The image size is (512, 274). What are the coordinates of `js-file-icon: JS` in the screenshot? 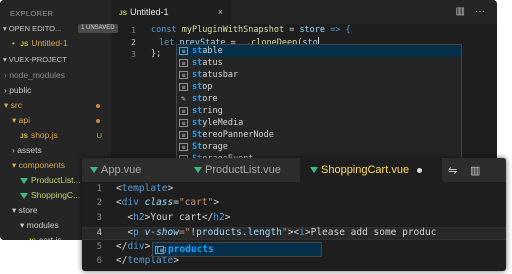 It's located at (24, 136).